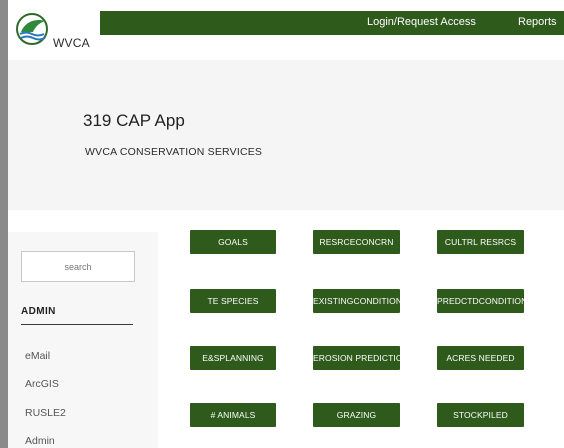 Image resolution: width=564 pixels, height=448 pixels. I want to click on sidebar-item-rusle2: RUSLE2, so click(45, 413).